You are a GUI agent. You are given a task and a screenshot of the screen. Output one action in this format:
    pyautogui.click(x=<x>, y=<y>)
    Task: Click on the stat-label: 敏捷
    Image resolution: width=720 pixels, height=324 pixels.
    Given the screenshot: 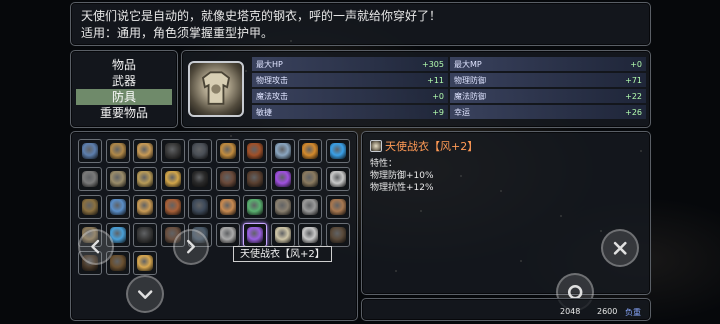 What is the action you would take?
    pyautogui.click(x=264, y=112)
    